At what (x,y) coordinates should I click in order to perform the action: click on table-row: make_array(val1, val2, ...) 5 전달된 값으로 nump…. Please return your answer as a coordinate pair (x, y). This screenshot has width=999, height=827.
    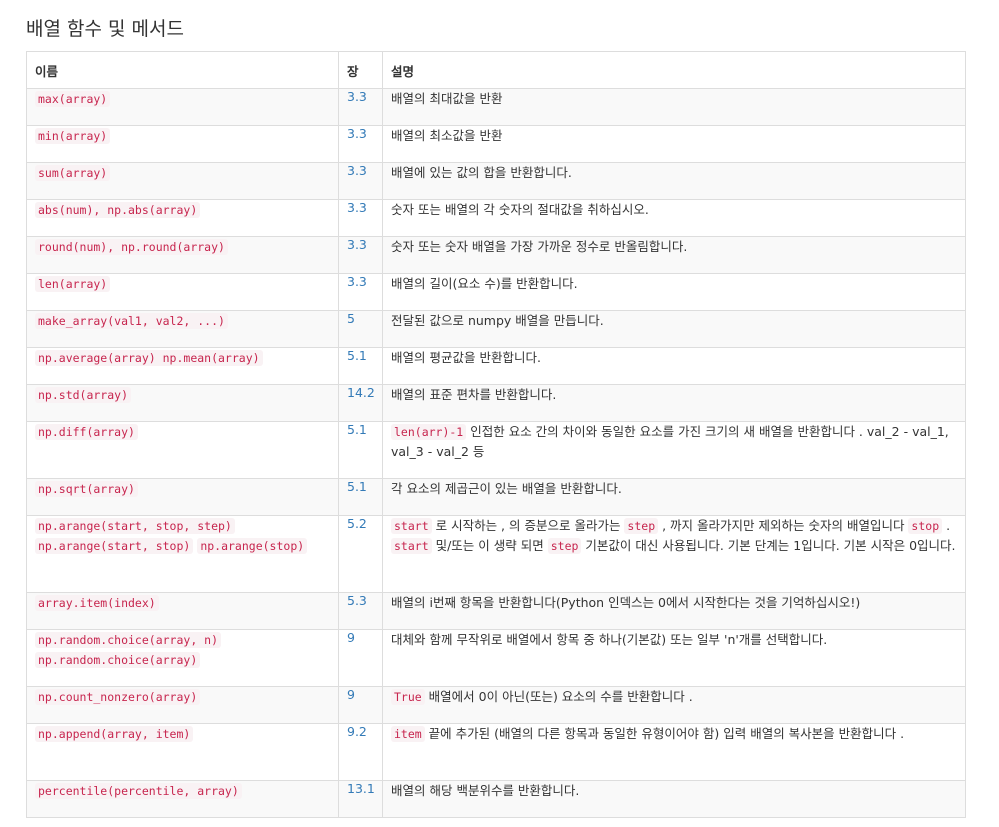
    Looking at the image, I should click on (496, 329).